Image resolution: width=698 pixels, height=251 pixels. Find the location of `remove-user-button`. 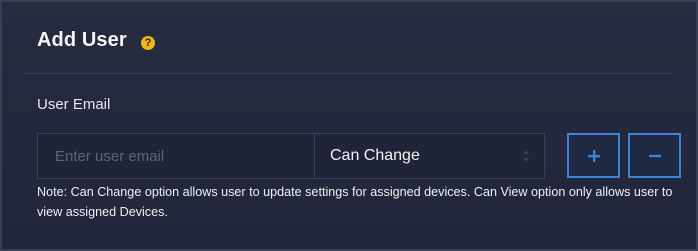

remove-user-button is located at coordinates (654, 155).